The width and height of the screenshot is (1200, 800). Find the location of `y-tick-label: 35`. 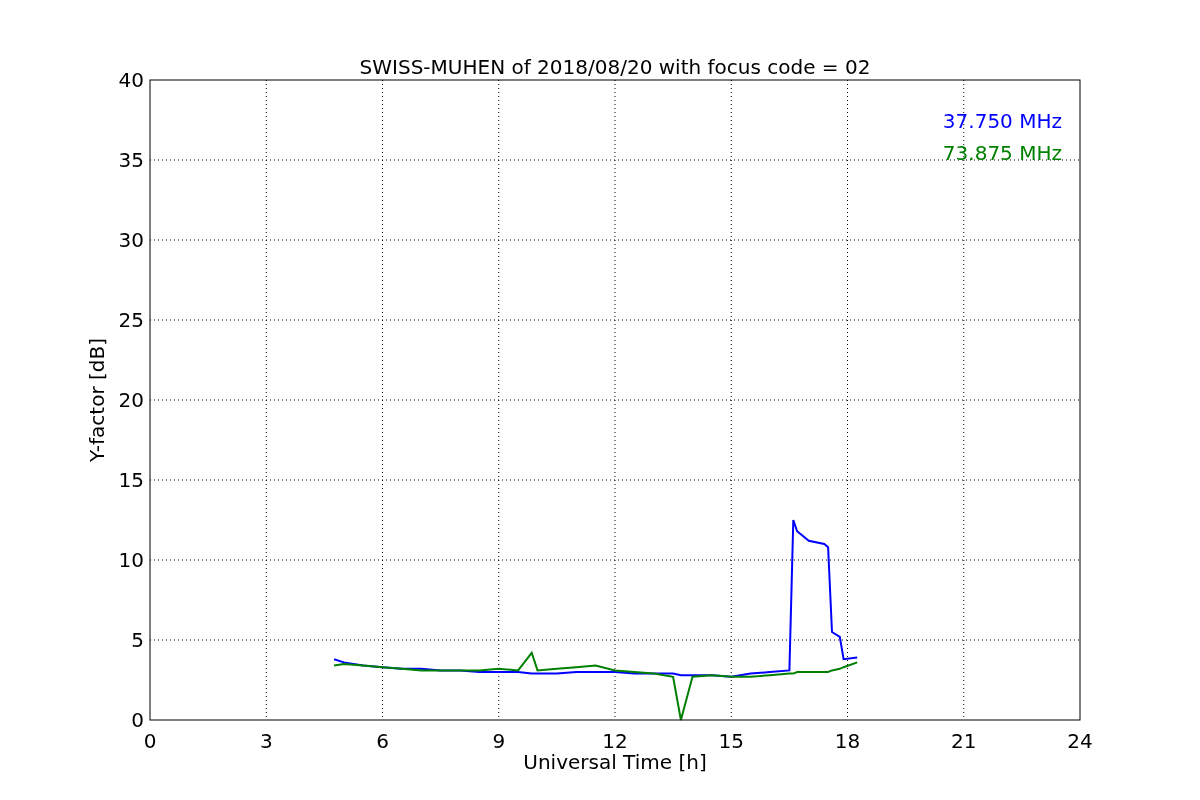

y-tick-label: 35 is located at coordinates (131, 160).